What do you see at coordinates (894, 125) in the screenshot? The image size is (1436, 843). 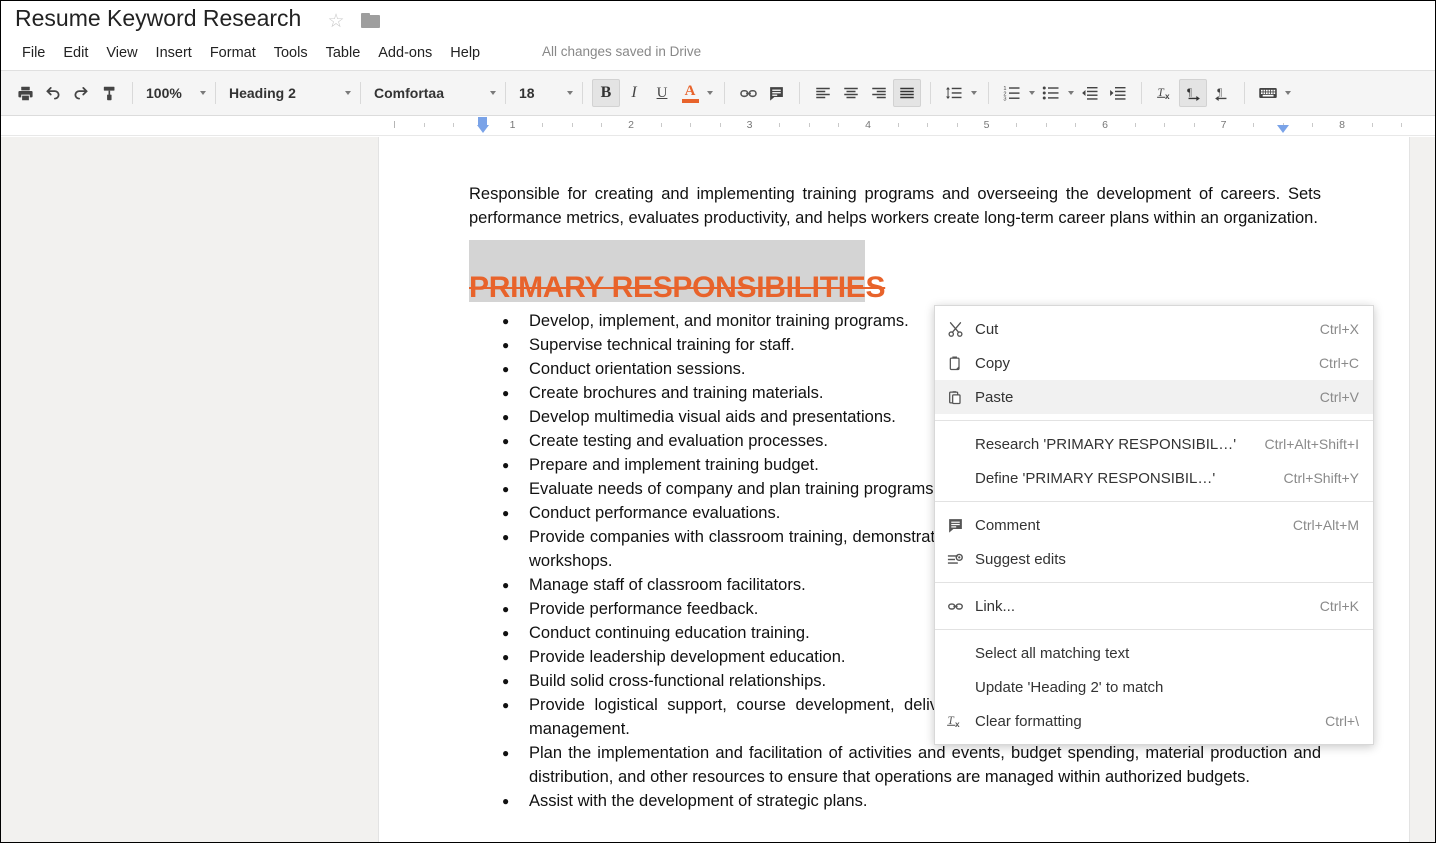 I see `ruler-track: 1 2 3 4 5 6 7 8` at bounding box center [894, 125].